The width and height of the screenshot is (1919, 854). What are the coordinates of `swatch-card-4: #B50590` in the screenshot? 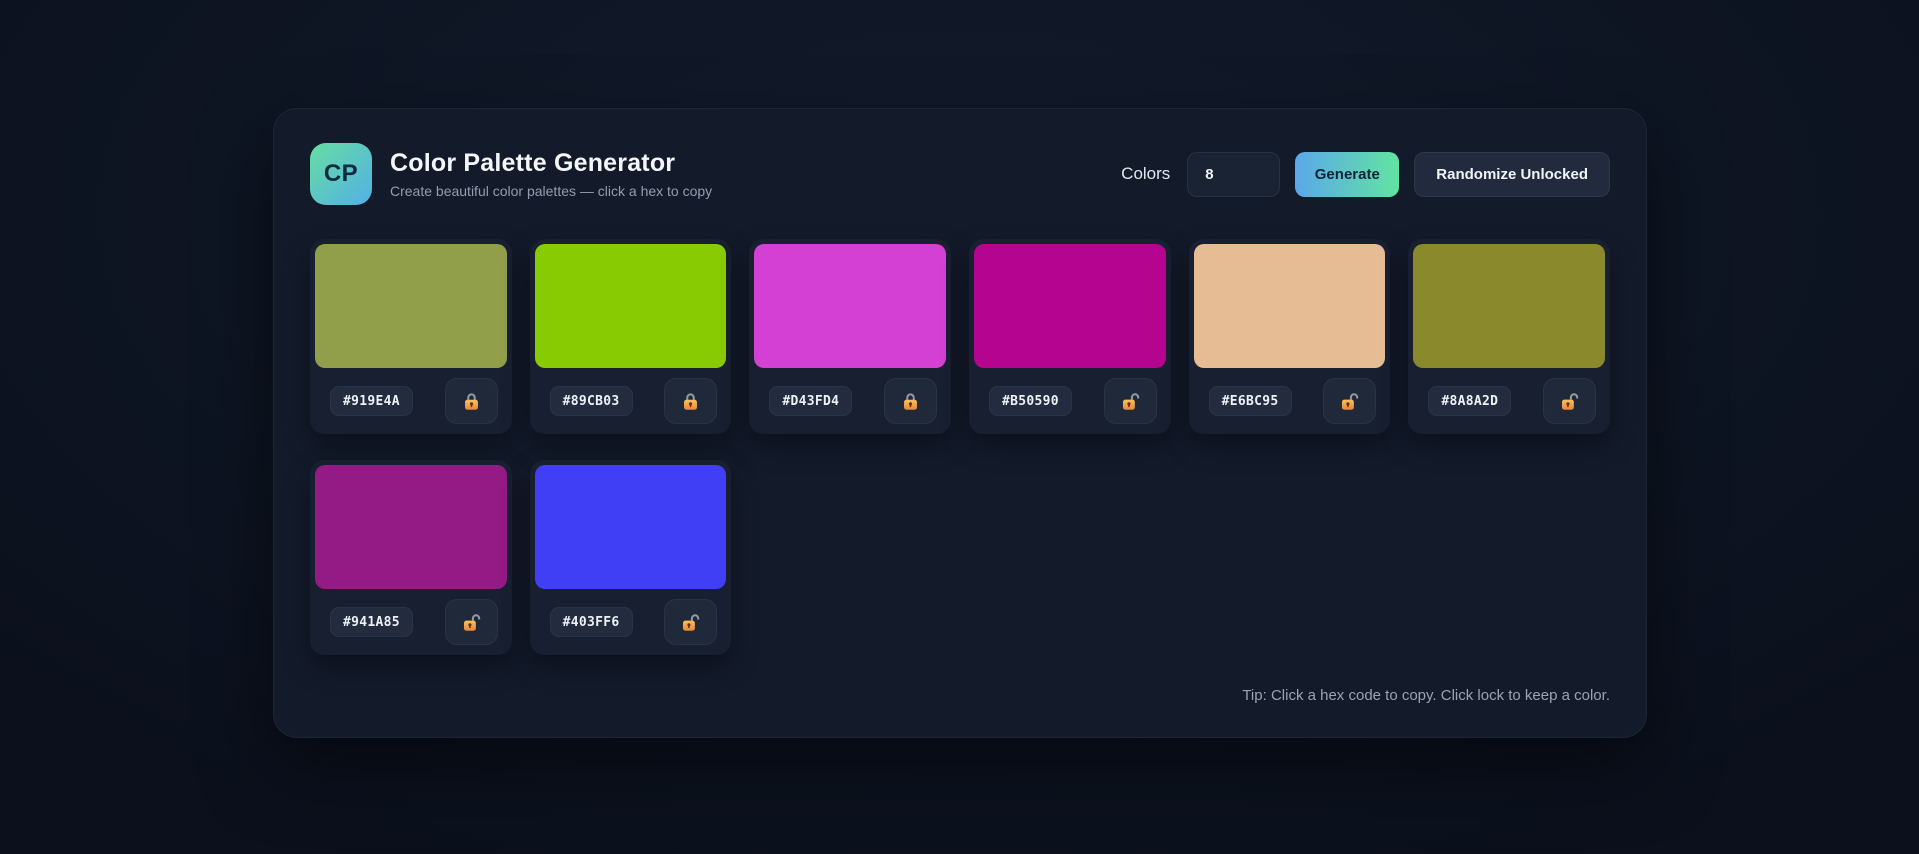 It's located at (1070, 336).